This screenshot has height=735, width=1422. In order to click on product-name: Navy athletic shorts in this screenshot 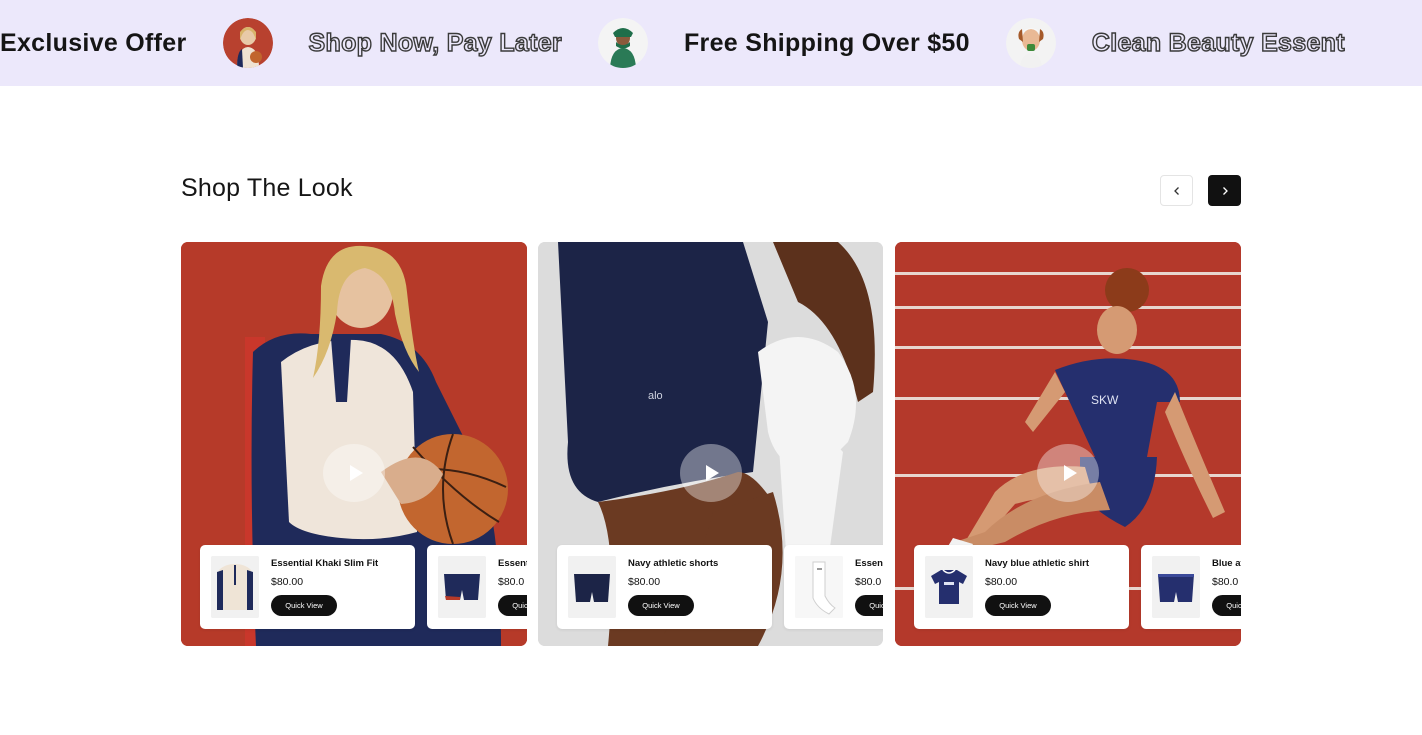, I will do `click(673, 563)`.